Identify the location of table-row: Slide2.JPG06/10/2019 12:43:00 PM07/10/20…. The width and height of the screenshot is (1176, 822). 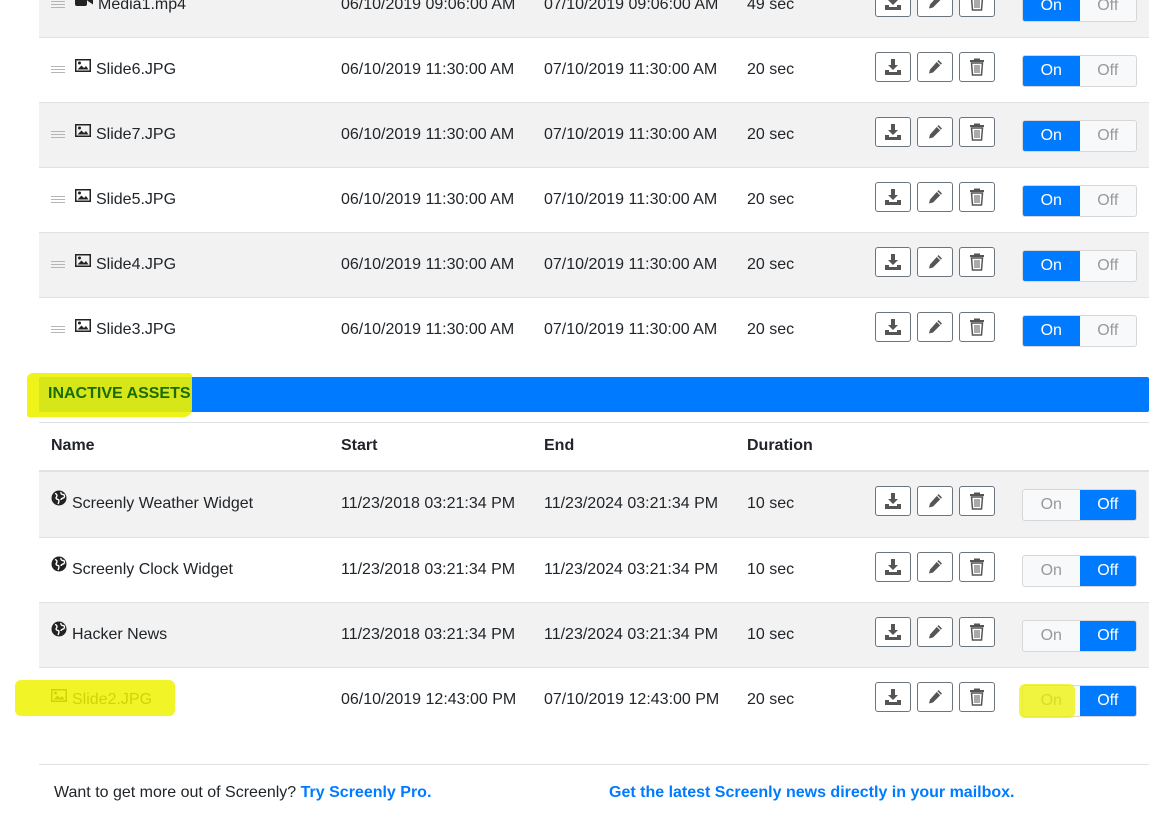
(594, 699).